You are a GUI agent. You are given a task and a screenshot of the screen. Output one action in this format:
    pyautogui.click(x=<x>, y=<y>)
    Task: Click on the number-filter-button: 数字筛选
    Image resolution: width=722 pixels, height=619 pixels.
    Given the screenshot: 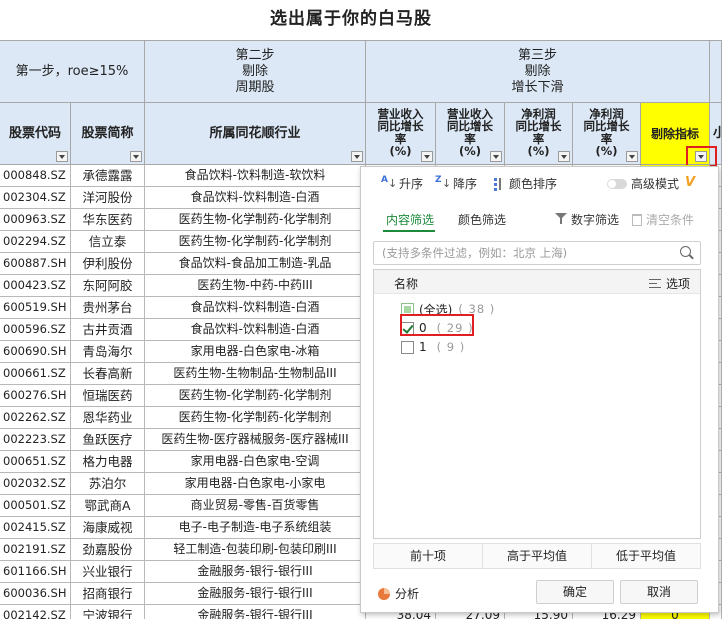 What is the action you would take?
    pyautogui.click(x=587, y=219)
    